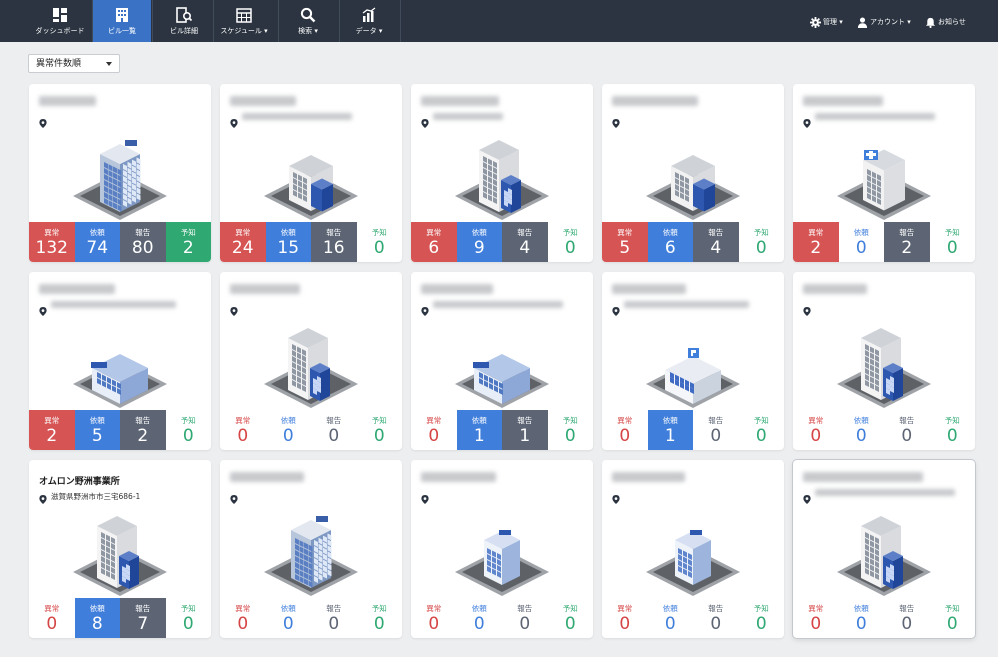 This screenshot has height=657, width=998. Describe the element at coordinates (885, 492) in the screenshot. I see `building-address-redacted` at that location.